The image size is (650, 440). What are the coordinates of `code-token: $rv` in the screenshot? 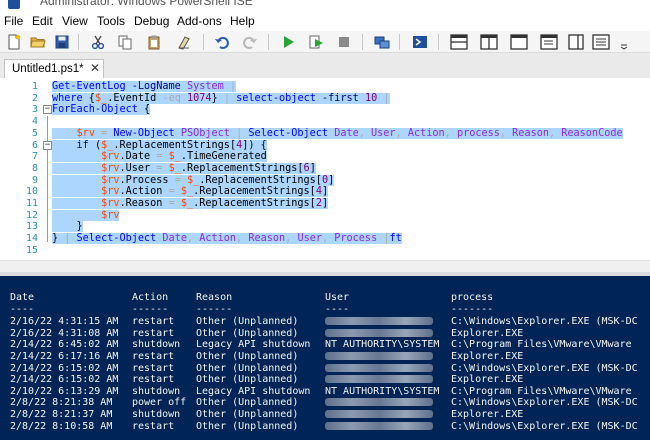 It's located at (110, 215).